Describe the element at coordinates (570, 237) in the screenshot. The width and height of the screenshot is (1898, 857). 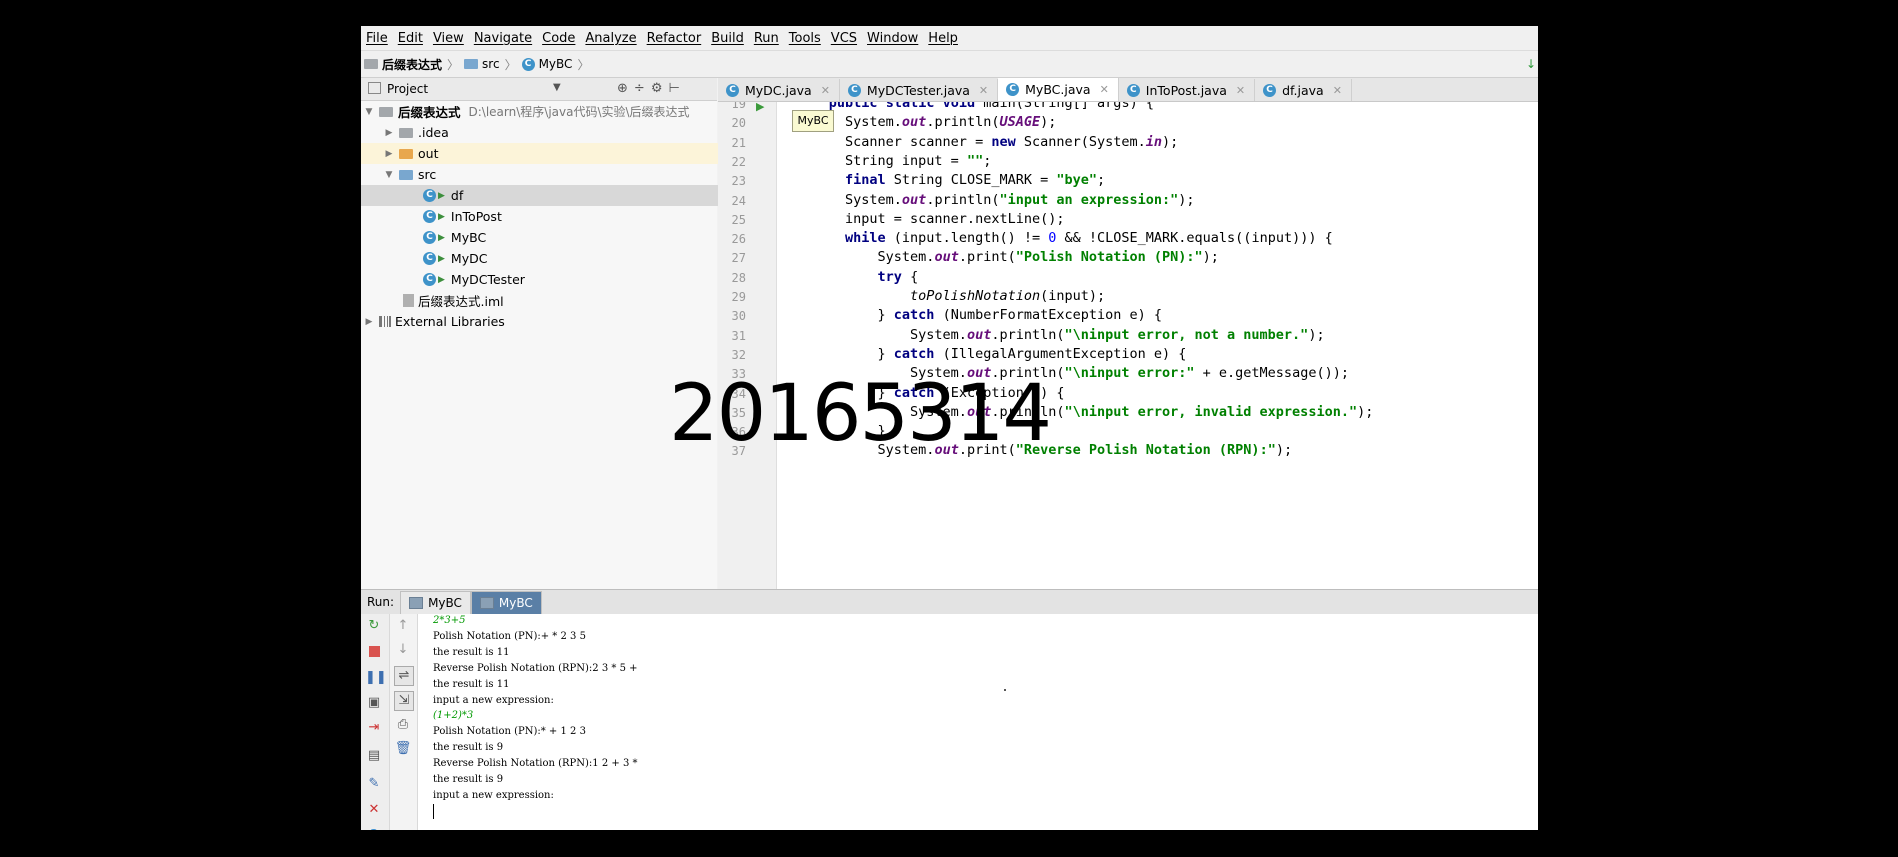
I see `tree-item-mybc: C ▶ MyBC` at that location.